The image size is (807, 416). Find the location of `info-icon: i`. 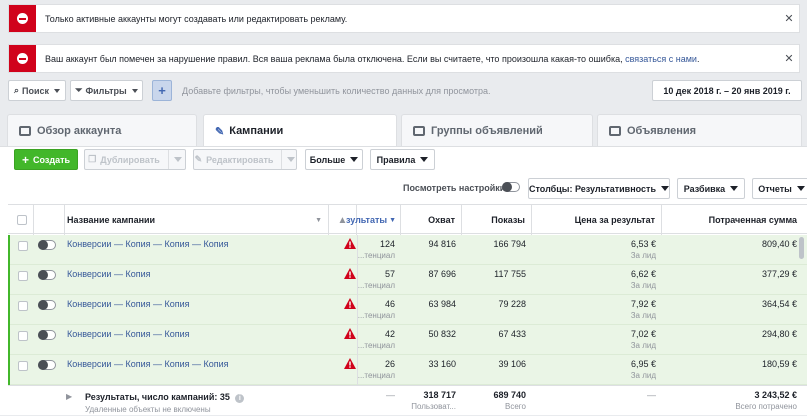

info-icon: i is located at coordinates (240, 398).